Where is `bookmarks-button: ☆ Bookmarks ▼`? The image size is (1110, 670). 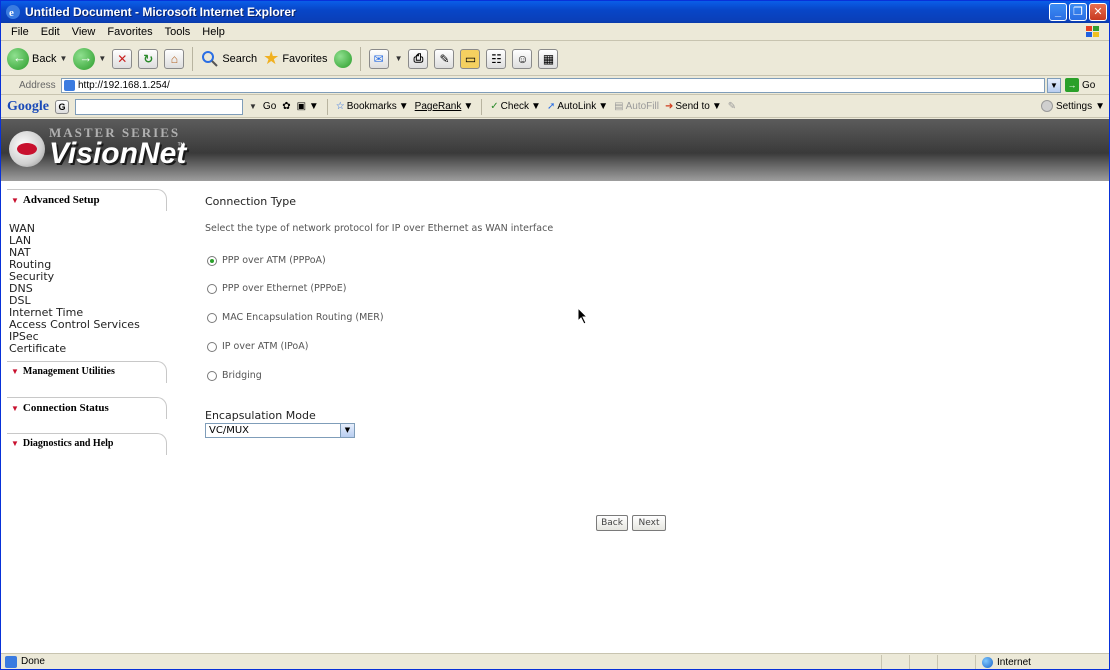
bookmarks-button: ☆ Bookmarks ▼ is located at coordinates (372, 106).